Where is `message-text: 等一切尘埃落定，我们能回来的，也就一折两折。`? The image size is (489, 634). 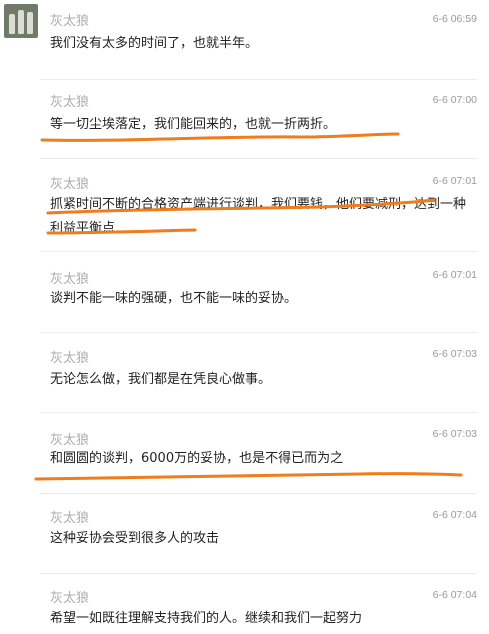
message-text: 等一切尘埃落定，我们能回来的，也就一折两折。 is located at coordinates (193, 124).